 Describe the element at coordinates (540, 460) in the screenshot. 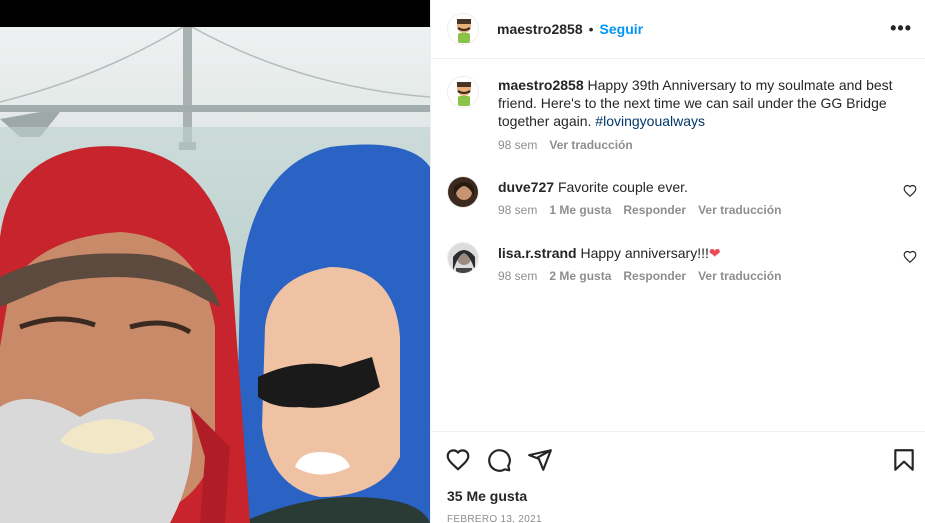

I see `share-icon` at that location.